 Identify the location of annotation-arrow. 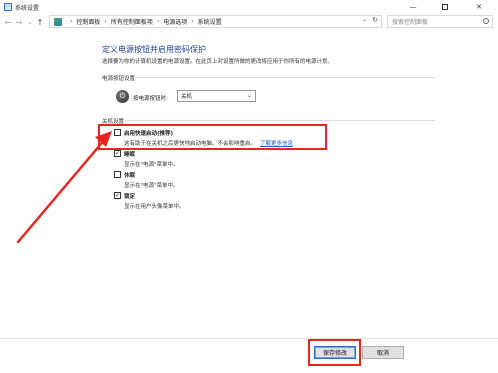
(64, 187).